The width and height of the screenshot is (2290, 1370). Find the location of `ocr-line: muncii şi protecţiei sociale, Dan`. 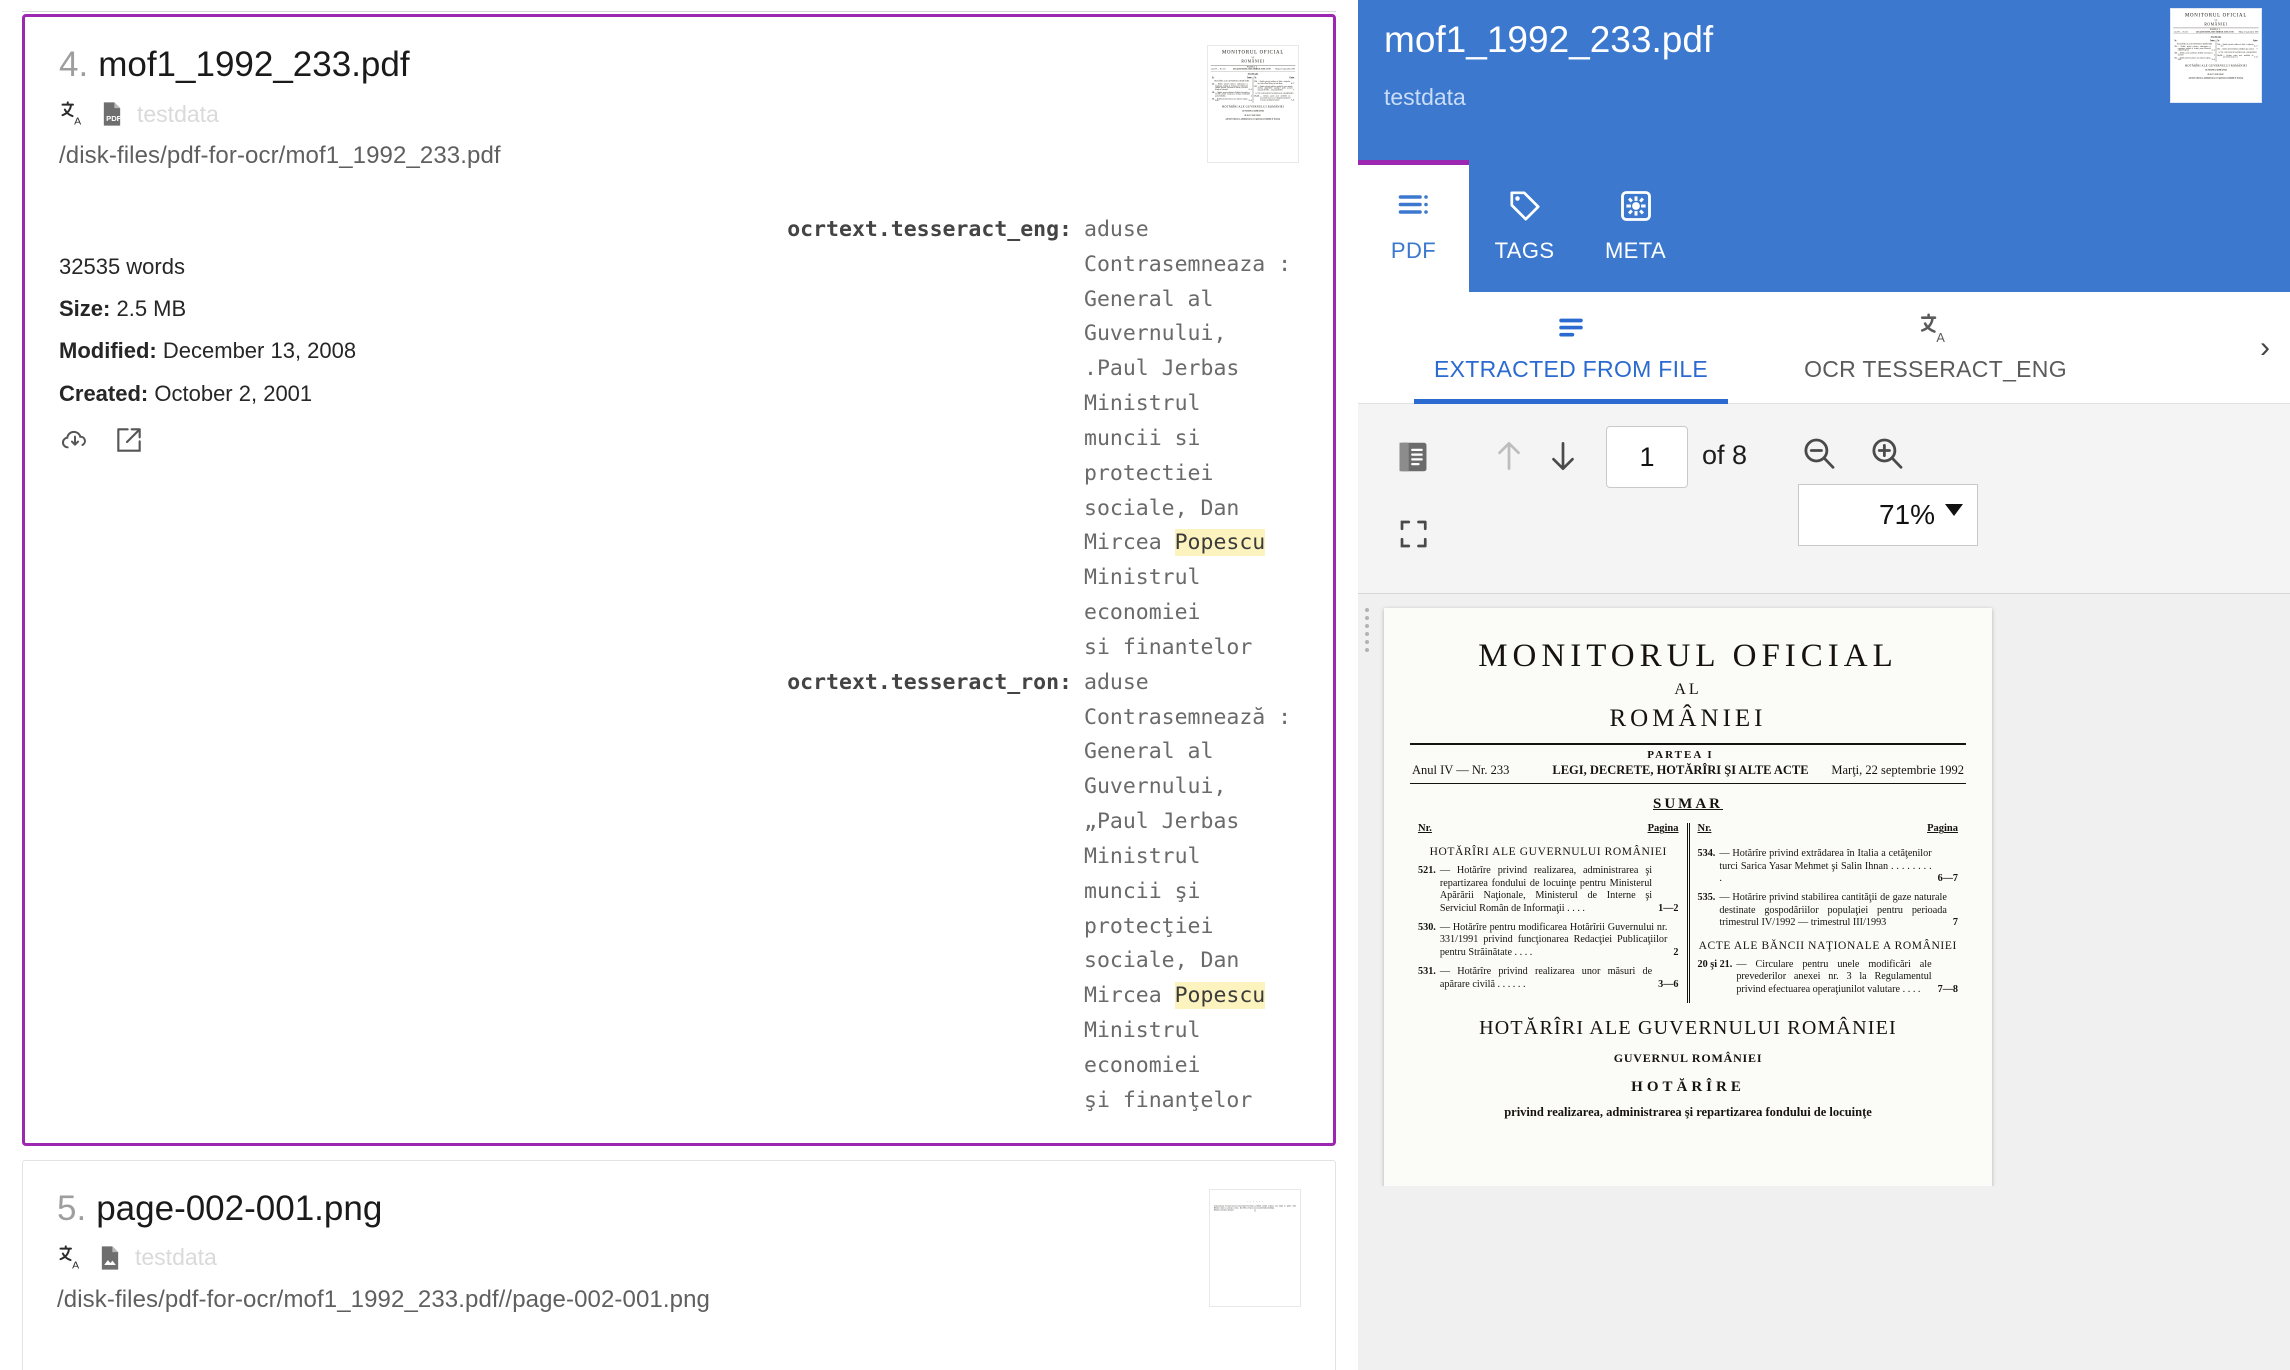

ocr-line: muncii şi protecţiei sociale, Dan is located at coordinates (1039, 927).